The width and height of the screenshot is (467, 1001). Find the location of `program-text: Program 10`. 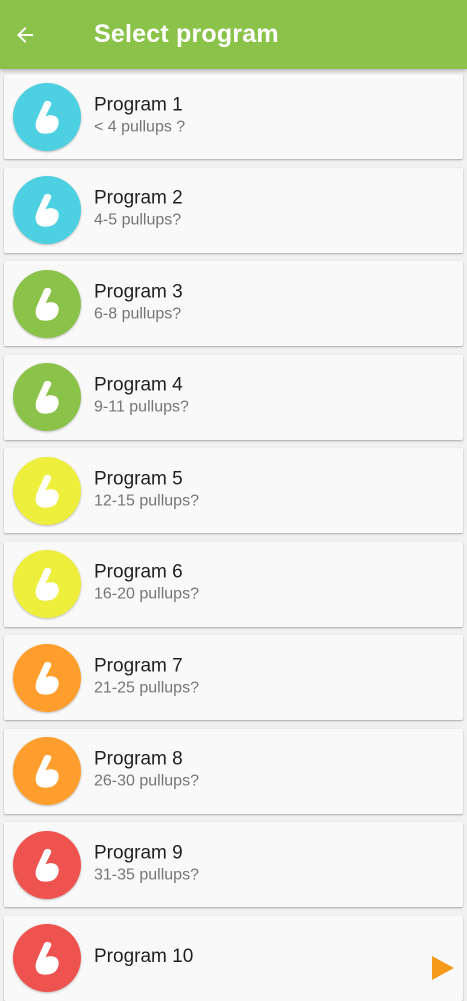

program-text: Program 10 is located at coordinates (143, 957).